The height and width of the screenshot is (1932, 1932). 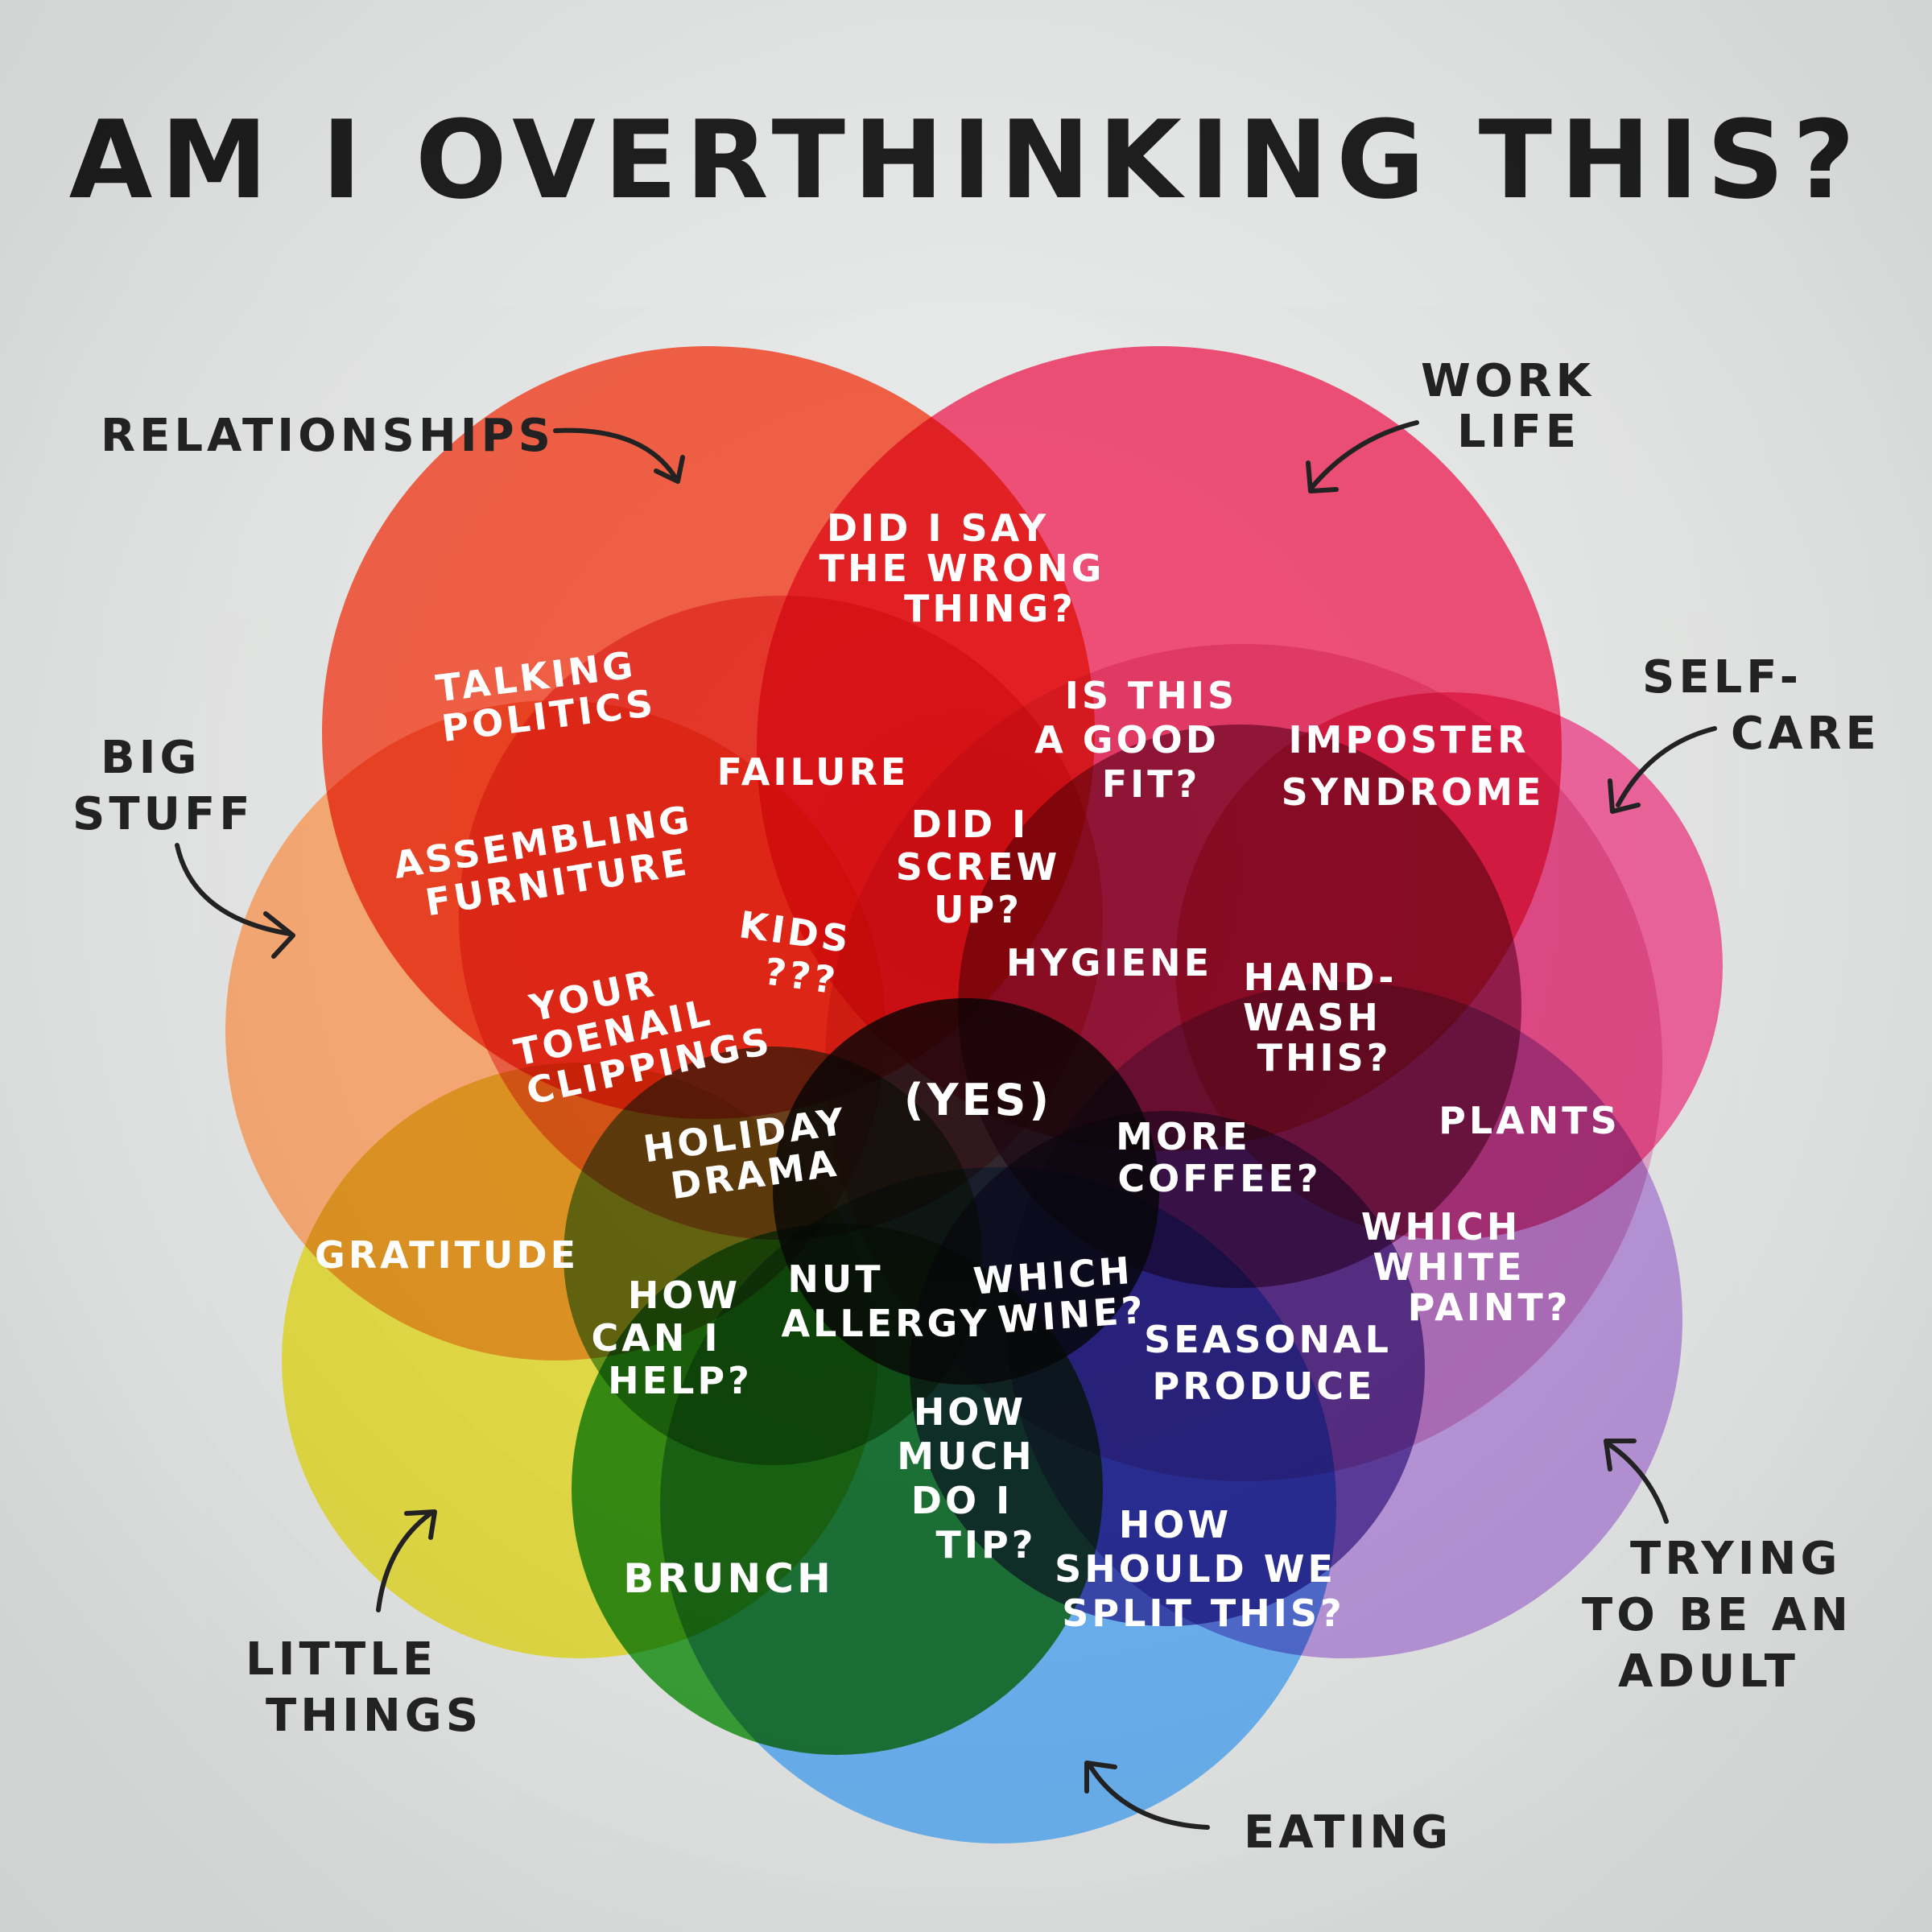 I want to click on region-brunch: BRUNCH, so click(x=728, y=1578).